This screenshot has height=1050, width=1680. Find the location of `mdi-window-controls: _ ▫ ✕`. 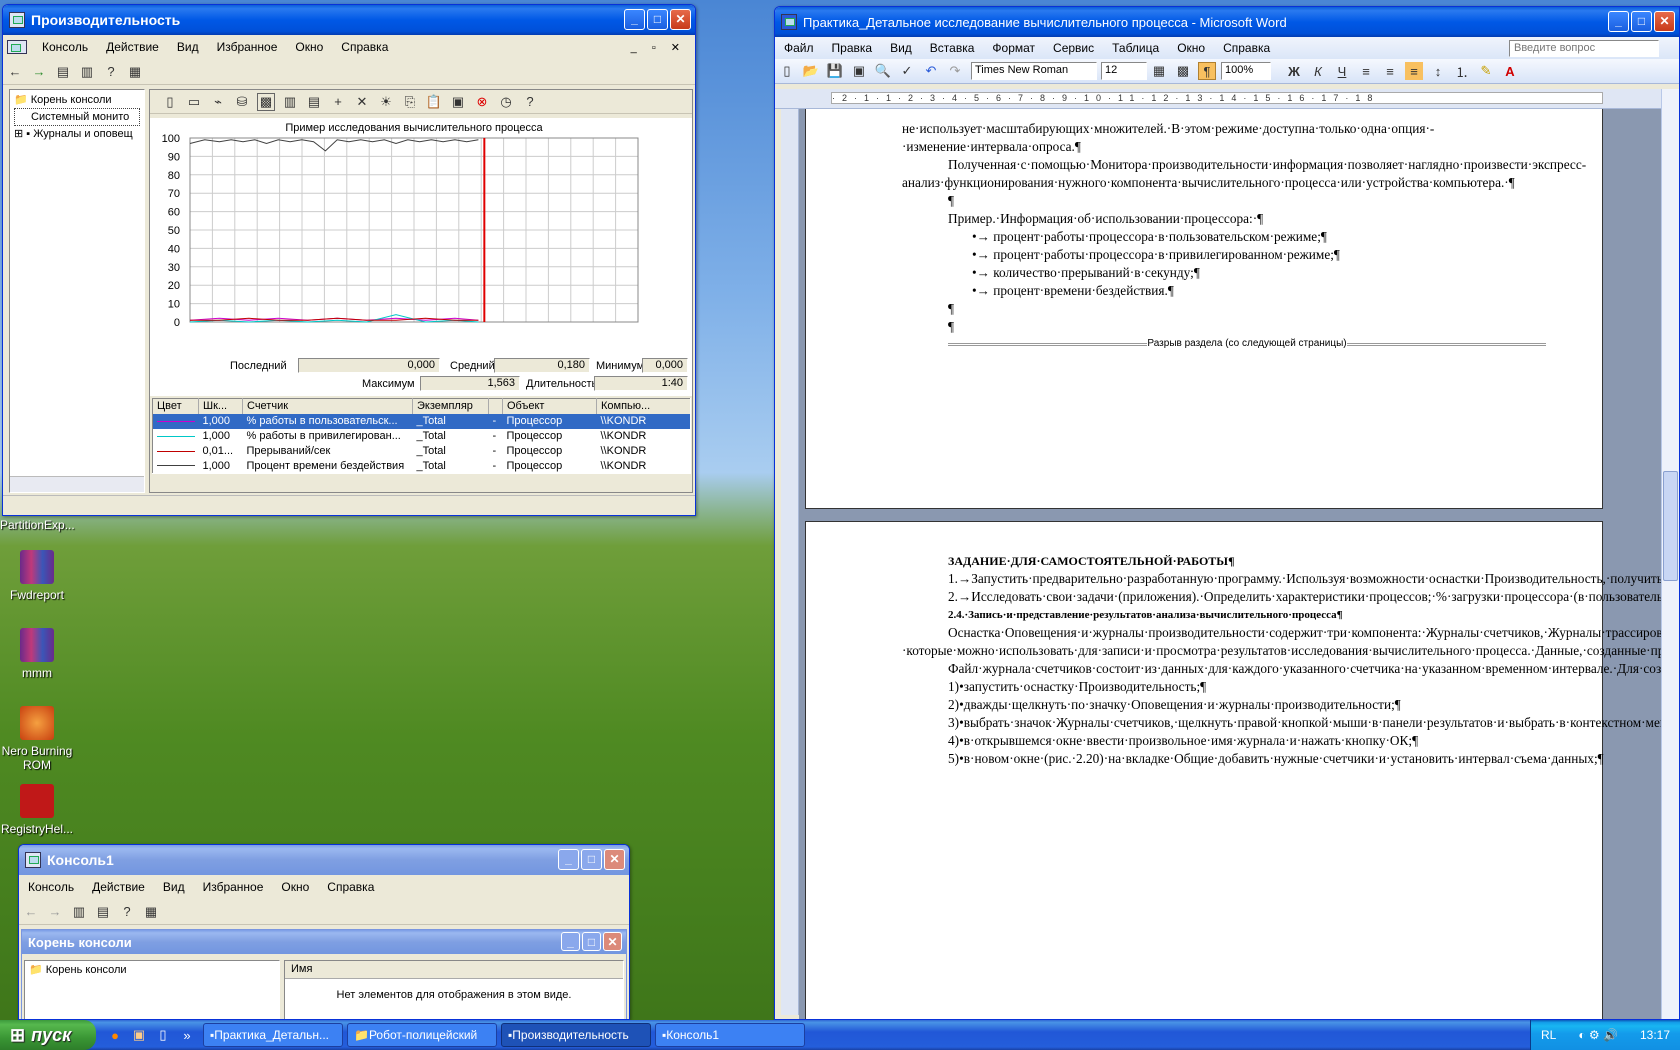

mdi-window-controls: _ ▫ ✕ is located at coordinates (658, 47).